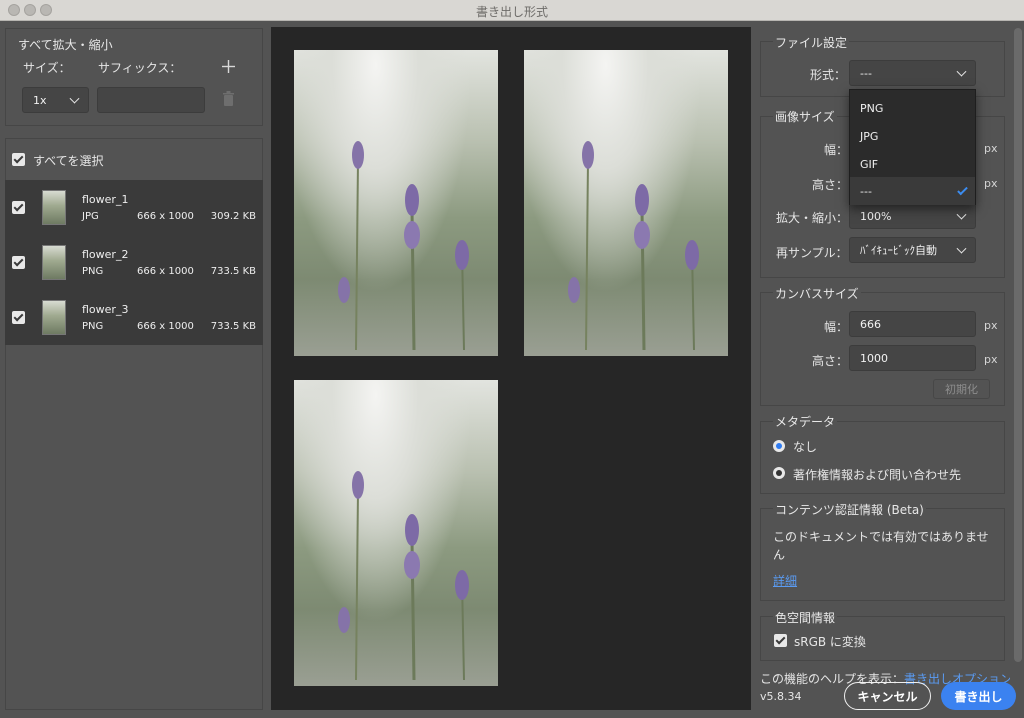 This screenshot has width=1024, height=718. Describe the element at coordinates (912, 73) in the screenshot. I see `format-select: ---` at that location.